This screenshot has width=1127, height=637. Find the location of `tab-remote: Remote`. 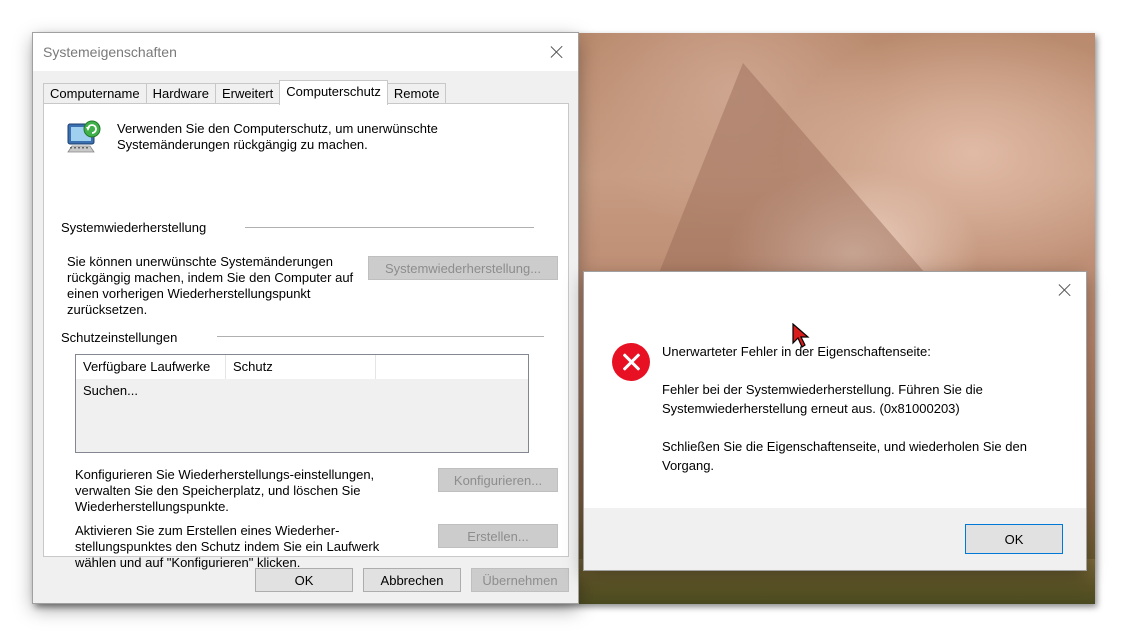

tab-remote: Remote is located at coordinates (416, 93).